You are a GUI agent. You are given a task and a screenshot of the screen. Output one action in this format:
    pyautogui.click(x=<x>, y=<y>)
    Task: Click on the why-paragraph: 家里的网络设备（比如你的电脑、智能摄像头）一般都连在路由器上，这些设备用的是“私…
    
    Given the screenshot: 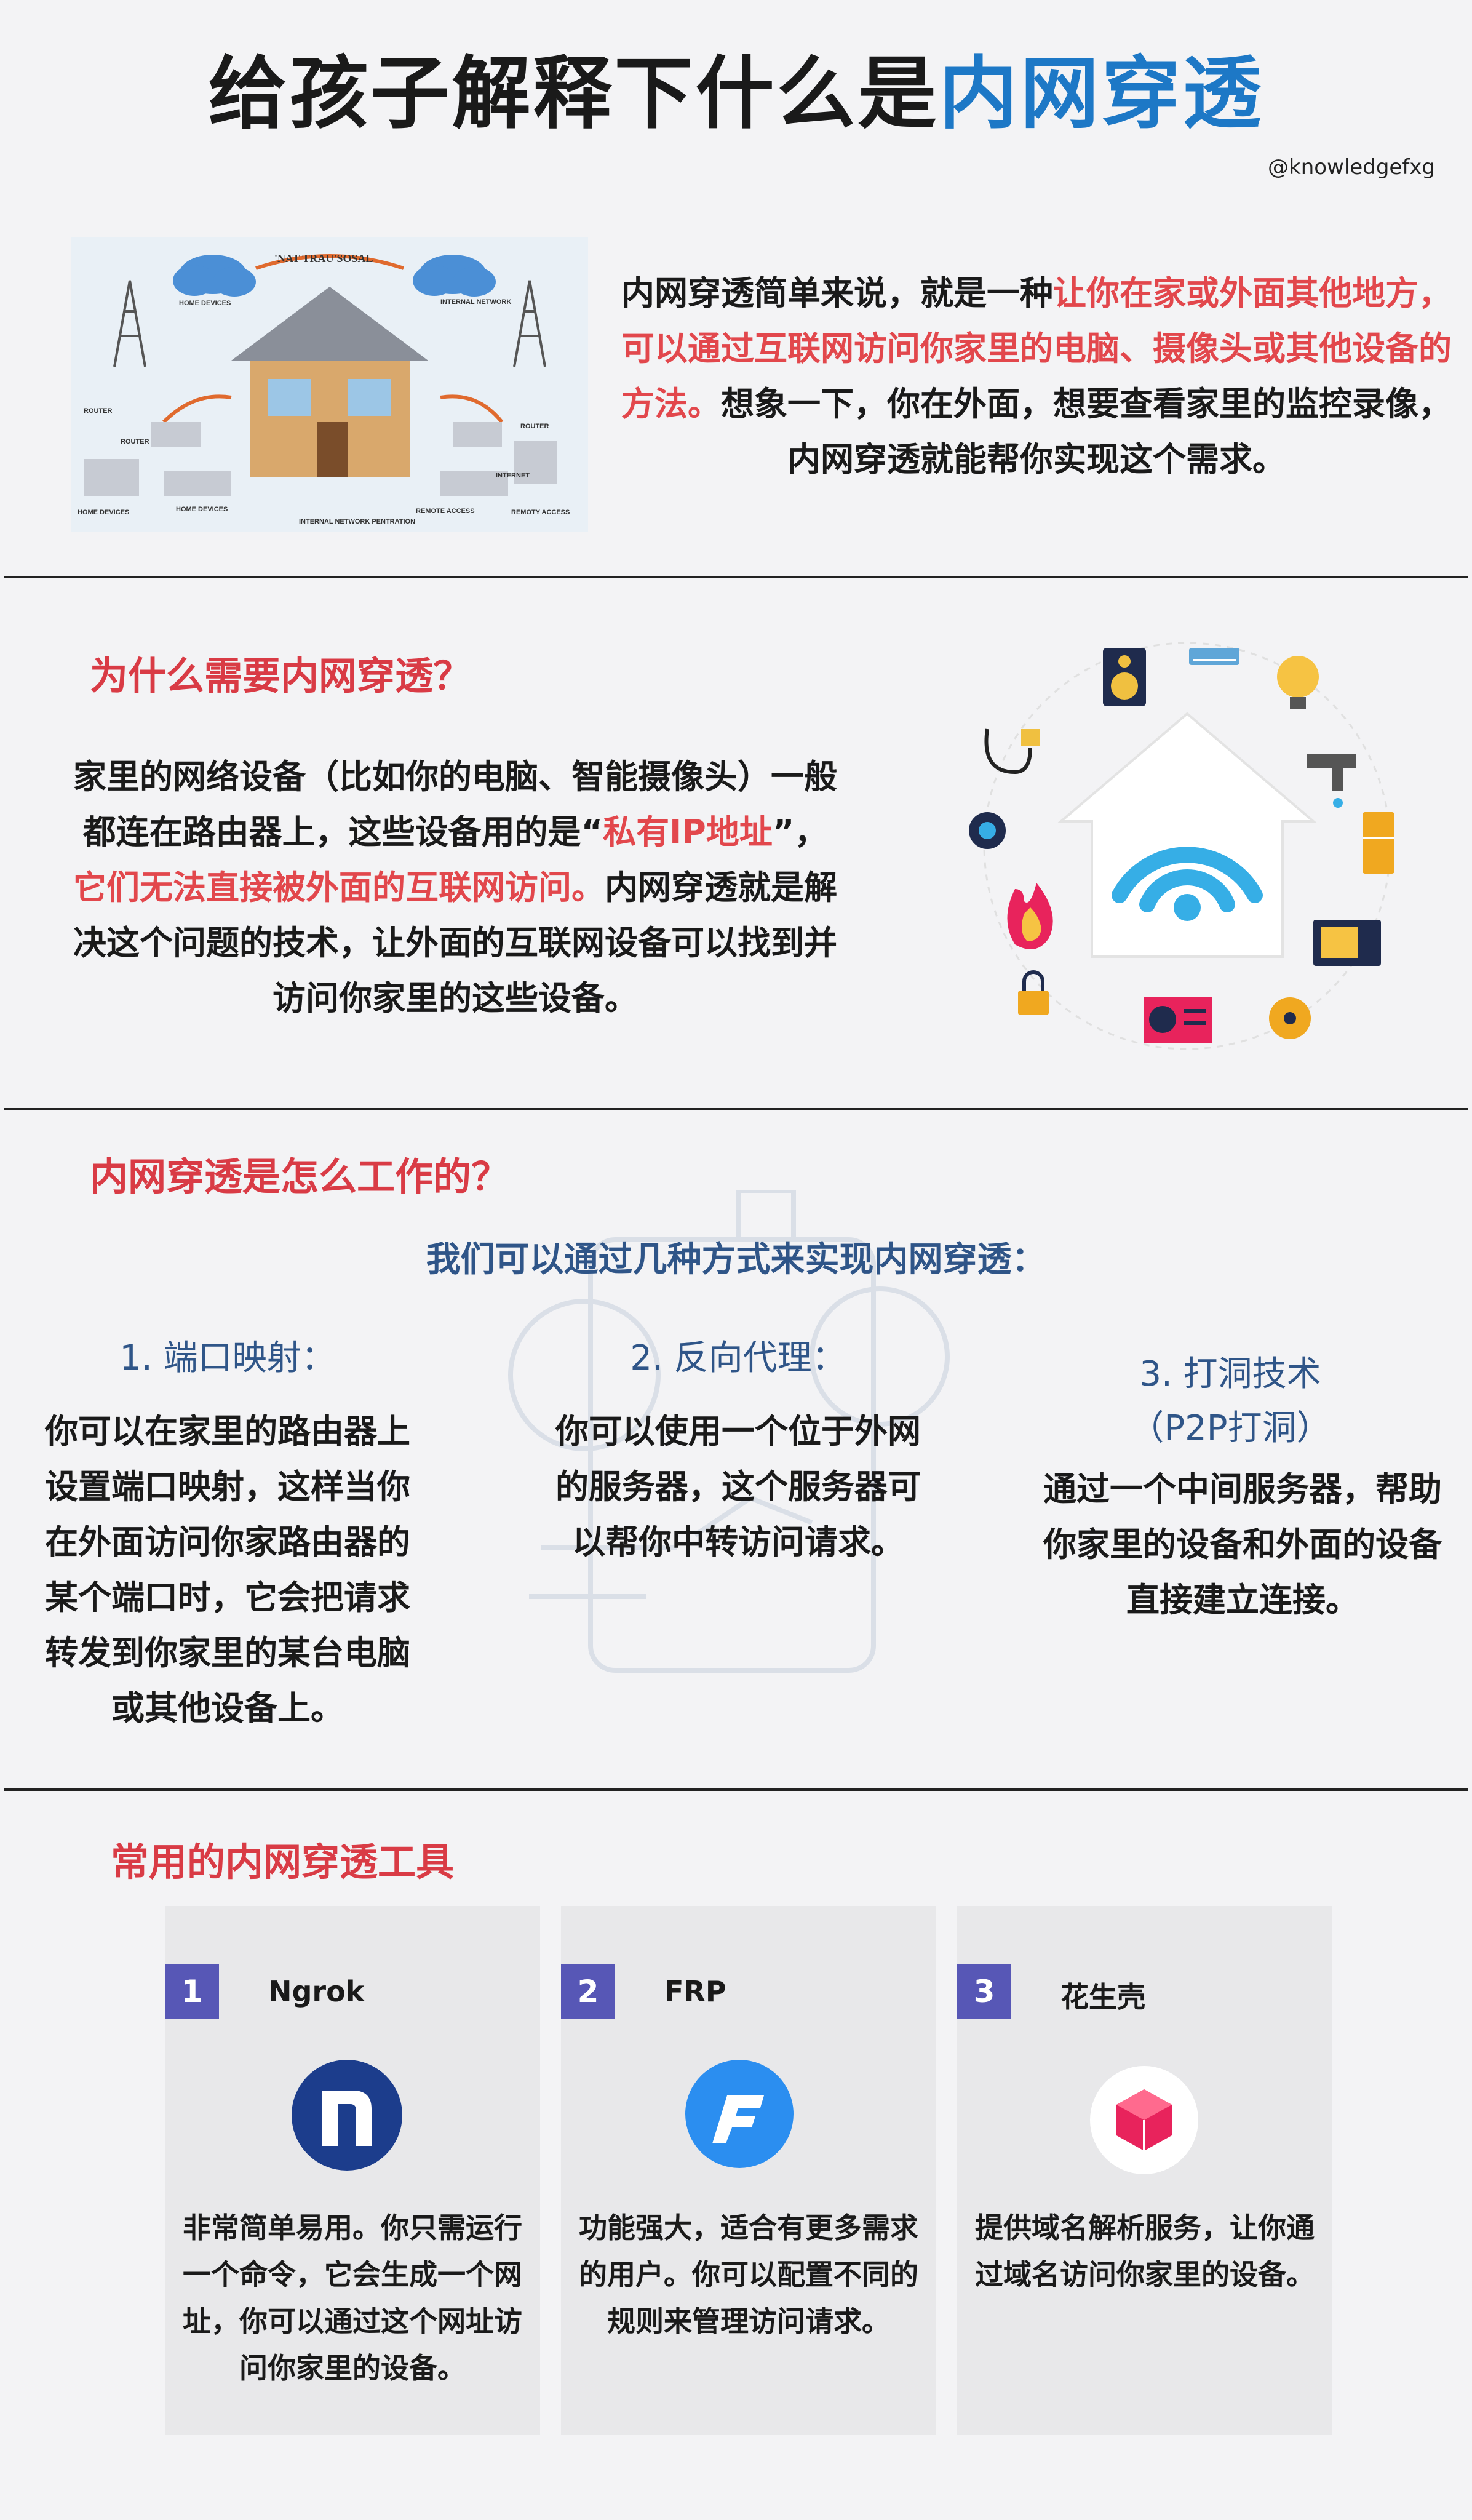 What is the action you would take?
    pyautogui.click(x=455, y=888)
    